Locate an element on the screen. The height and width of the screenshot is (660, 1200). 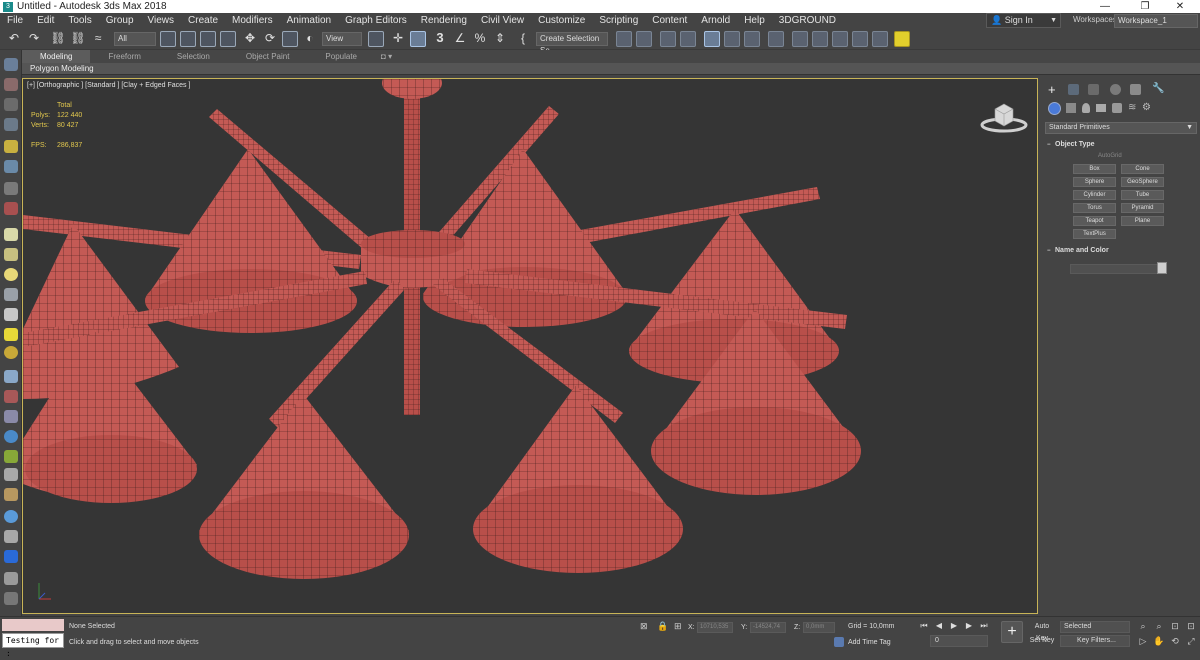
lights-icon is located at coordinates (1086, 108).